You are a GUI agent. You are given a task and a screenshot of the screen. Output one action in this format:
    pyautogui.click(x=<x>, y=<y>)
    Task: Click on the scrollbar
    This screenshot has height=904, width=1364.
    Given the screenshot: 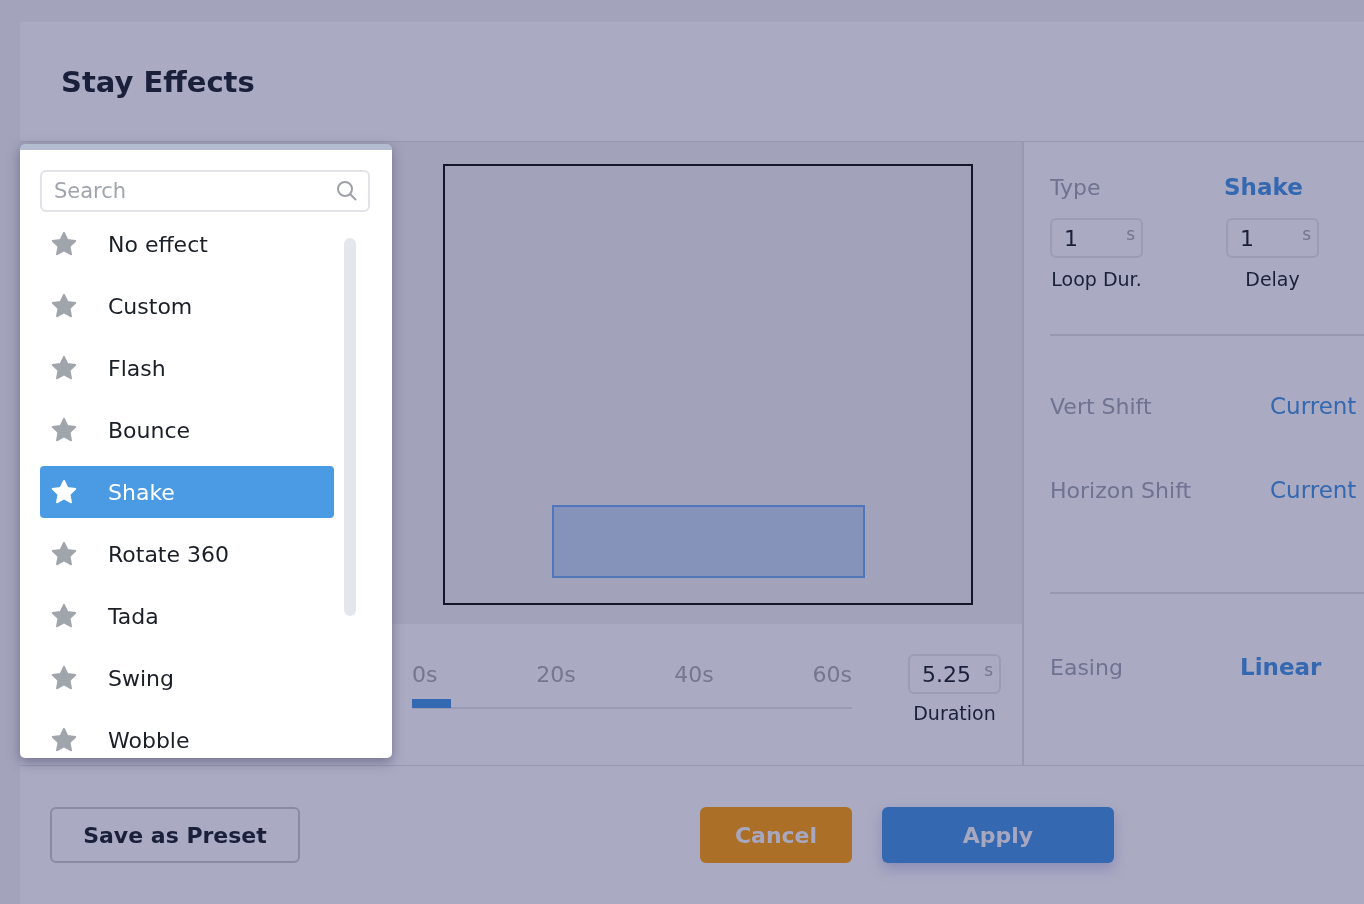 What is the action you would take?
    pyautogui.click(x=350, y=427)
    